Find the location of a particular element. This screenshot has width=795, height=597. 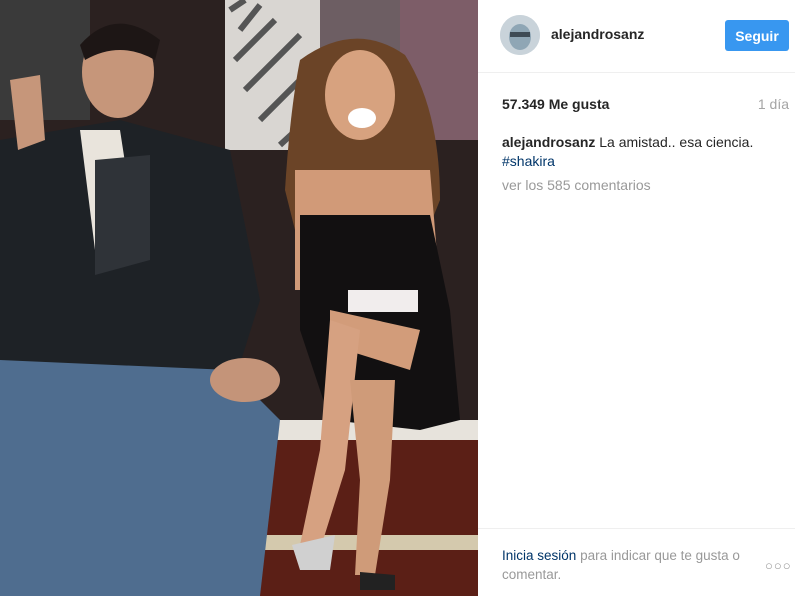

header-username: alejandrosanz is located at coordinates (597, 34).